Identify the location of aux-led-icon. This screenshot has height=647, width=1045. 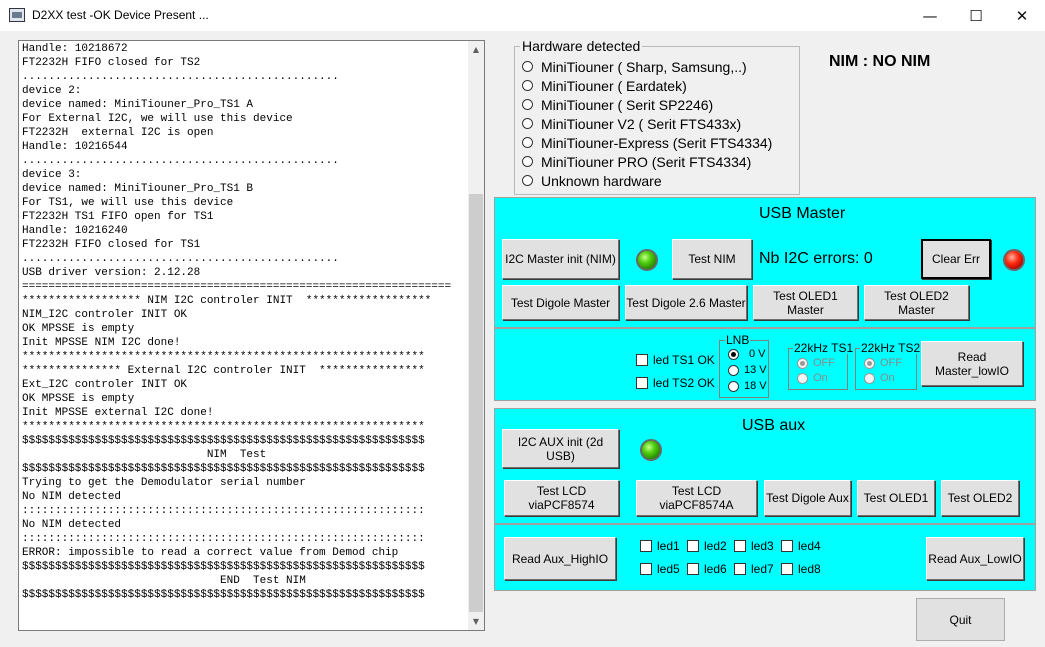
(651, 450).